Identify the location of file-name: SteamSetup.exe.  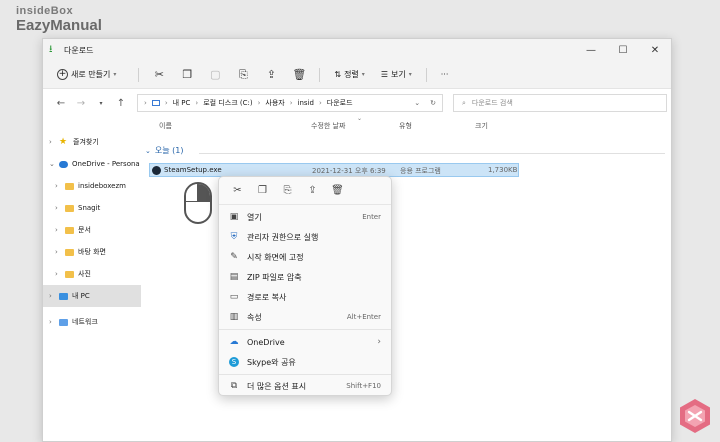
(193, 170).